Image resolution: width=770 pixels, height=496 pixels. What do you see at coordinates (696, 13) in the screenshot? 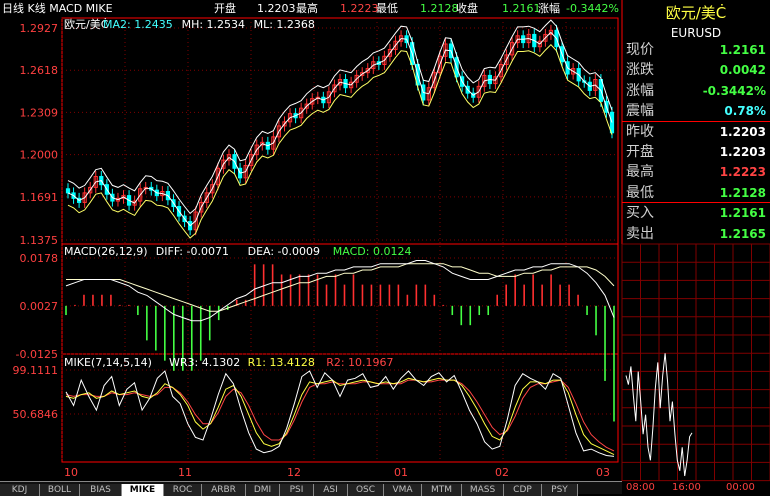
I see `symbol-name: 欧元/美Ċ` at bounding box center [696, 13].